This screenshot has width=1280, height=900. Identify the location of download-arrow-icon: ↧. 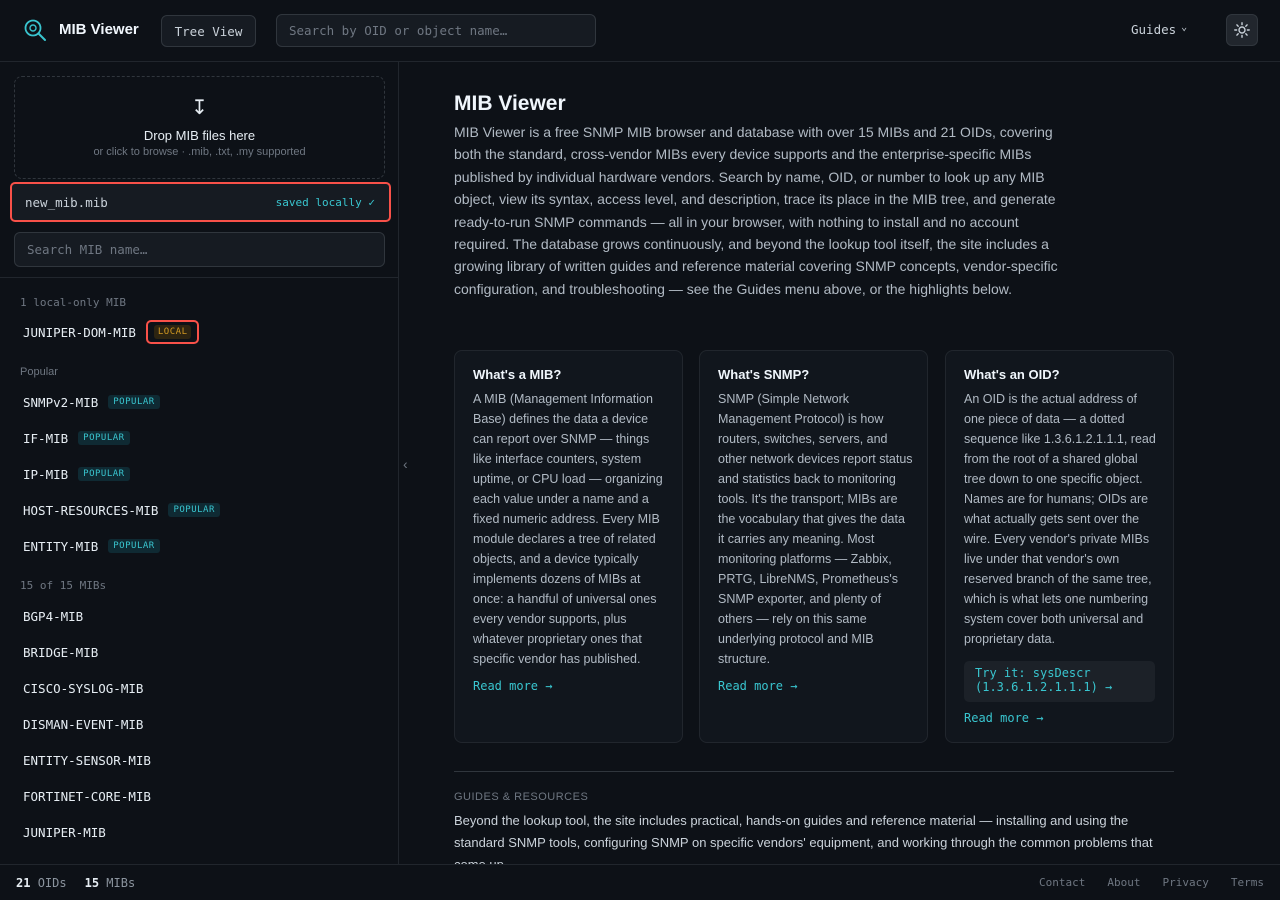
(199, 108).